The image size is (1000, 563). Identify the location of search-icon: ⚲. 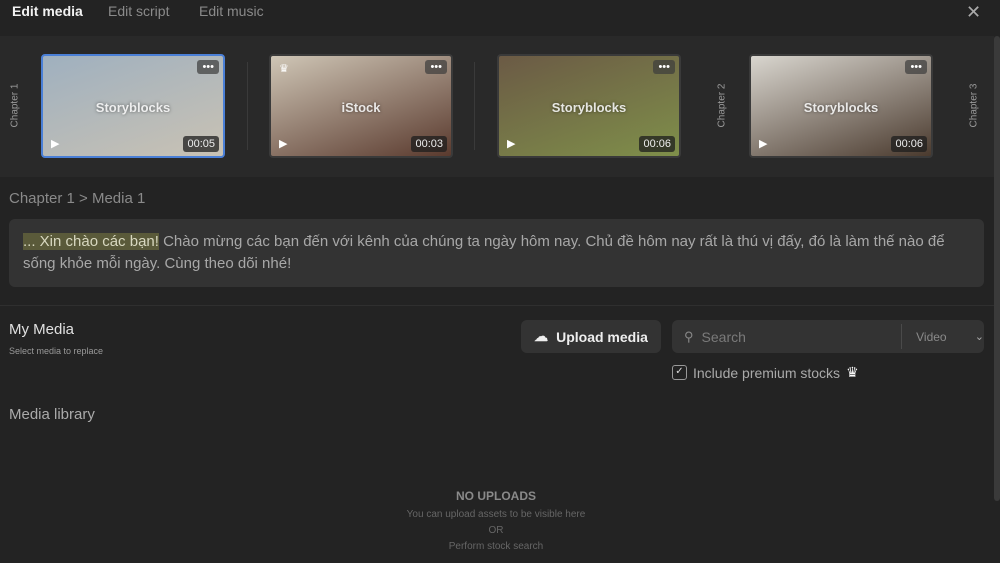
(689, 336).